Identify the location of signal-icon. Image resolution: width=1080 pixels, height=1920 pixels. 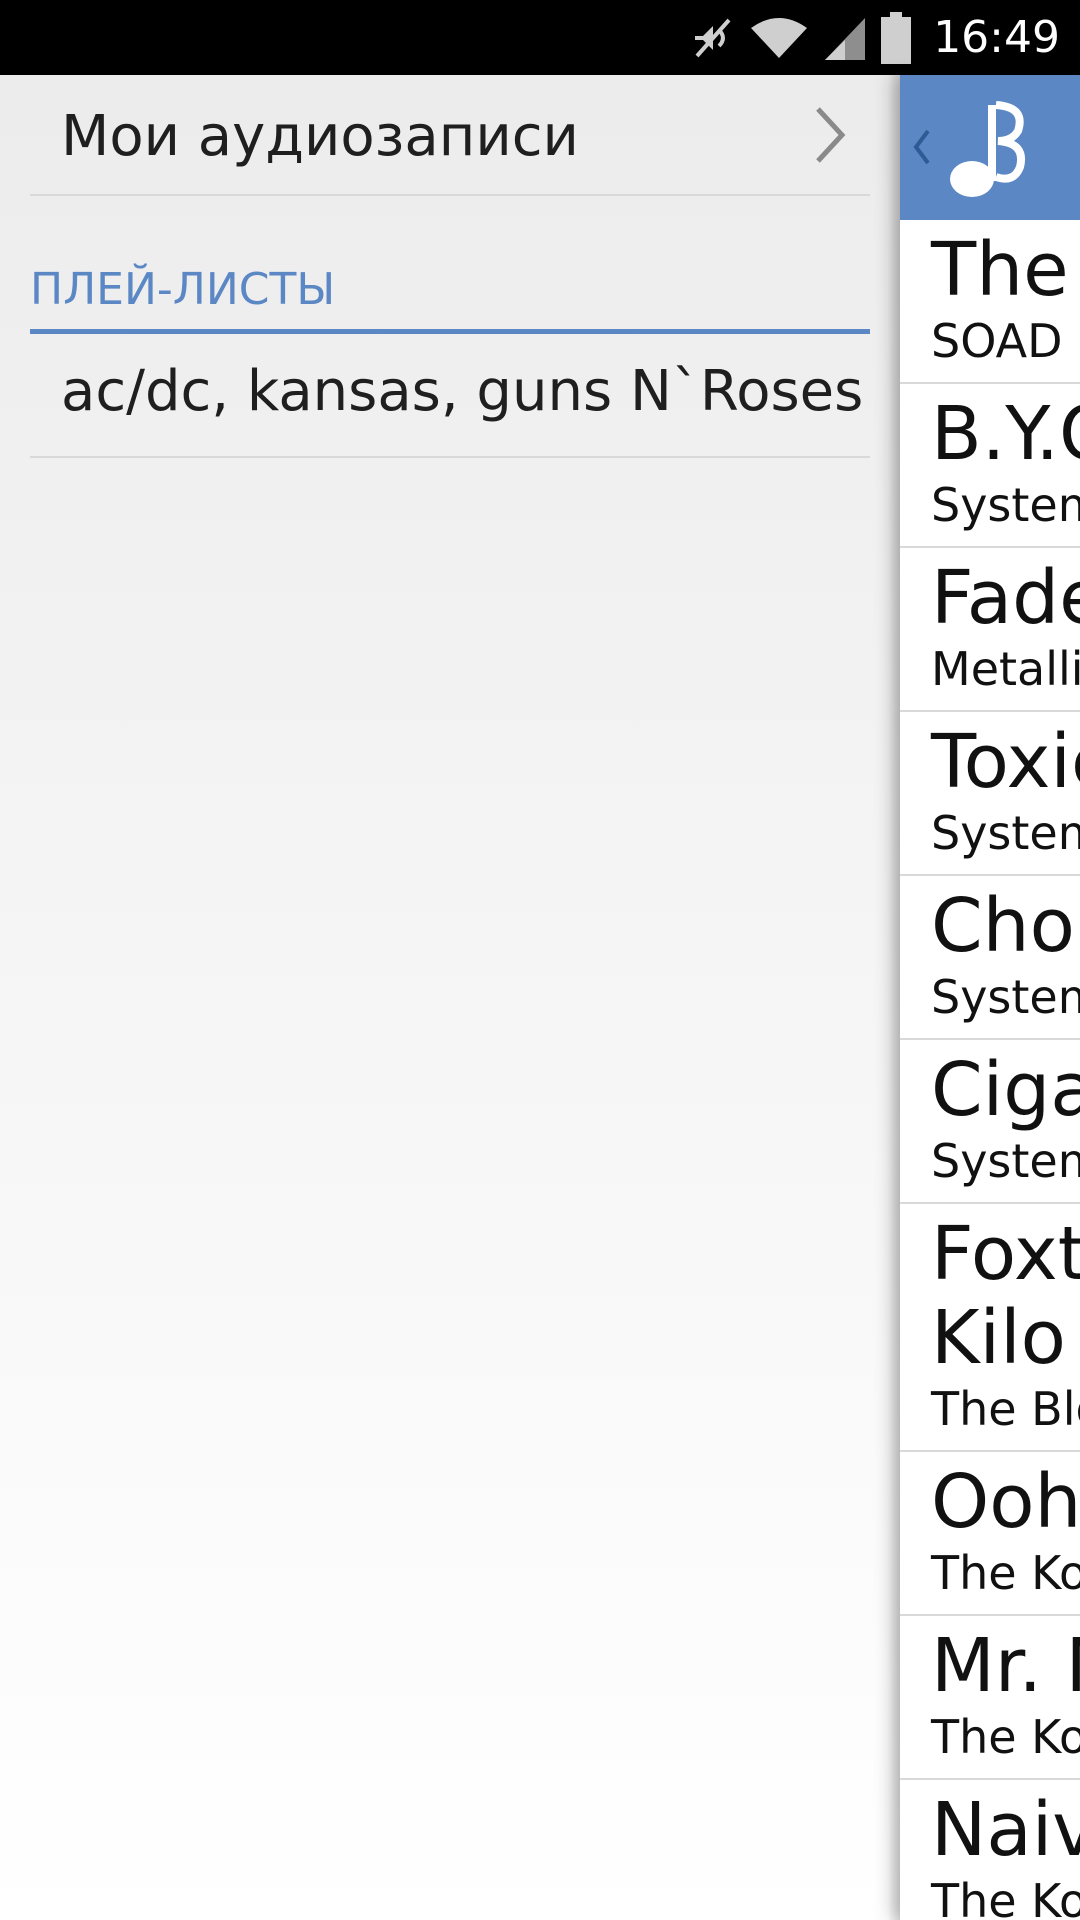
(845, 38).